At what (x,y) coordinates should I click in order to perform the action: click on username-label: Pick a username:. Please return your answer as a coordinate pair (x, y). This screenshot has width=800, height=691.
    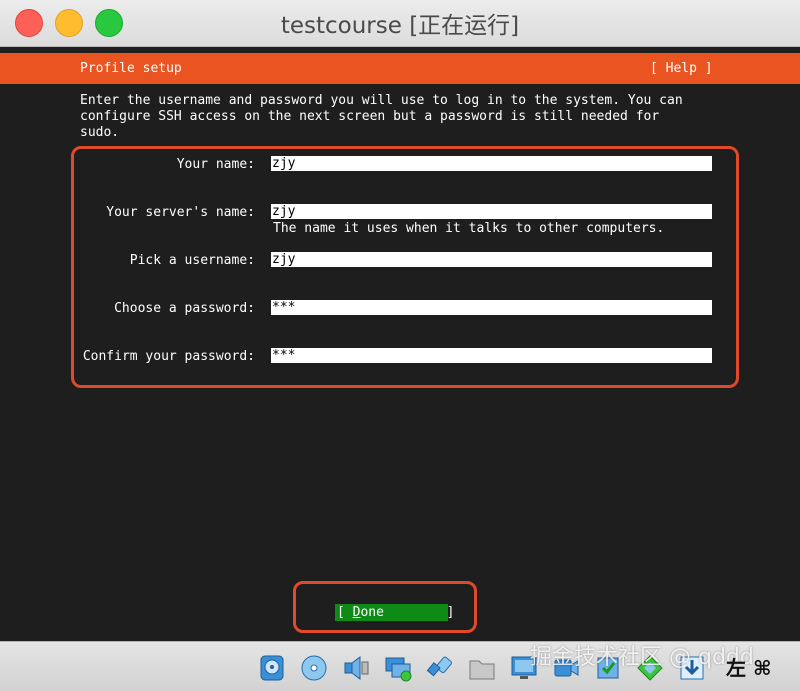
    Looking at the image, I should click on (192, 260).